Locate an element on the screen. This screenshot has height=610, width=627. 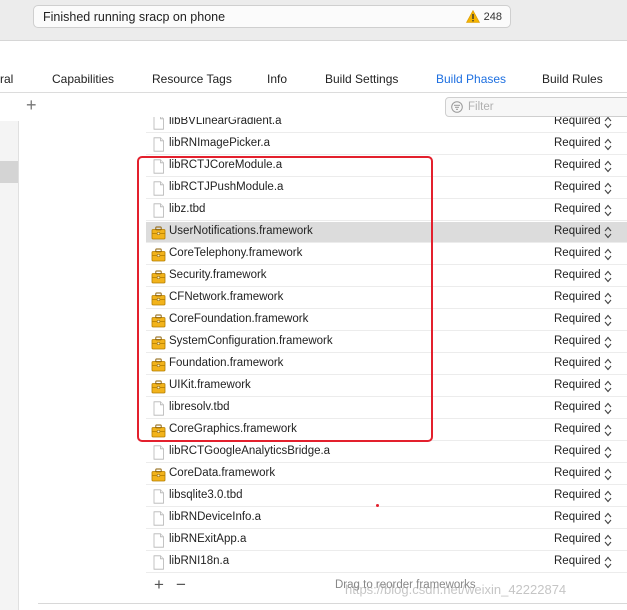
table-row: libBVLinearGradient.a Required is located at coordinates (386, 125).